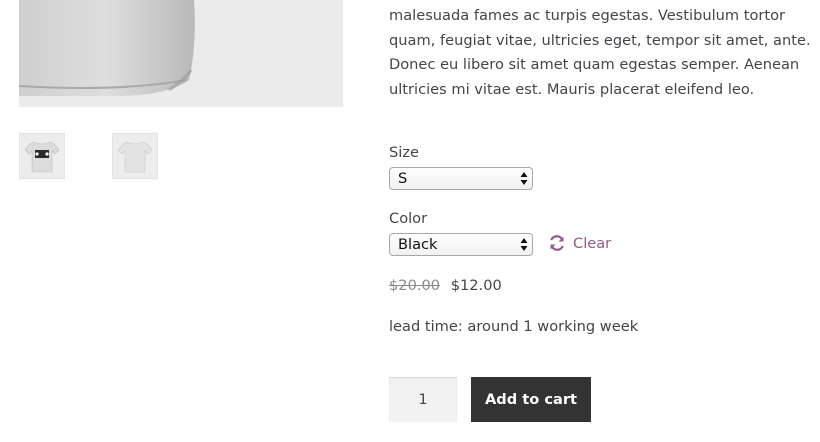  Describe the element at coordinates (404, 152) in the screenshot. I see `size-label: Size` at that location.